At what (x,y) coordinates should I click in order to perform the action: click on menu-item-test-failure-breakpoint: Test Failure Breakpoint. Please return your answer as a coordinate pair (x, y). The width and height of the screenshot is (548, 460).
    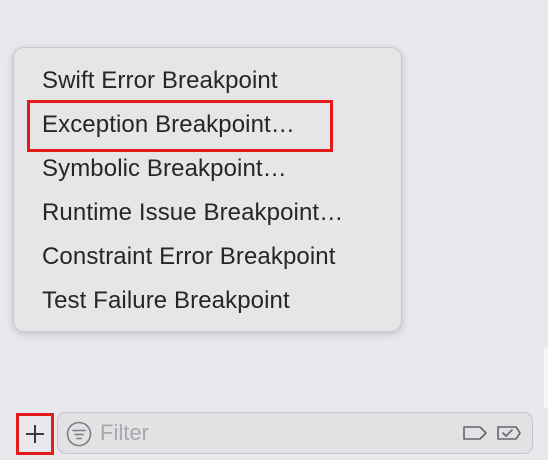
    Looking at the image, I should click on (166, 301).